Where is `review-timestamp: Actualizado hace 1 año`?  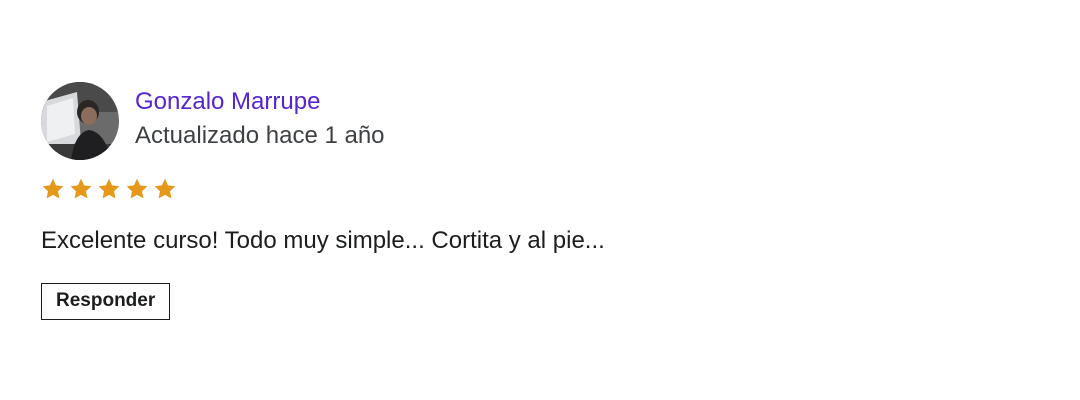 review-timestamp: Actualizado hace 1 año is located at coordinates (260, 135).